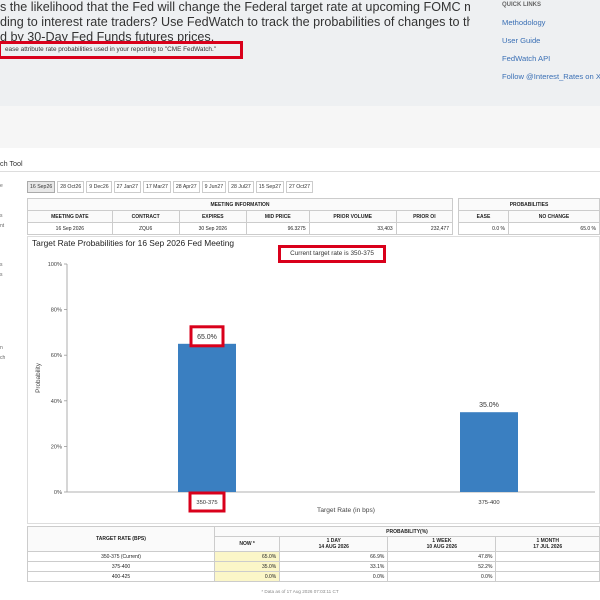  I want to click on table-row: 350-375 (Current) 65.0% 66.9% 47.8%, so click(313, 556).